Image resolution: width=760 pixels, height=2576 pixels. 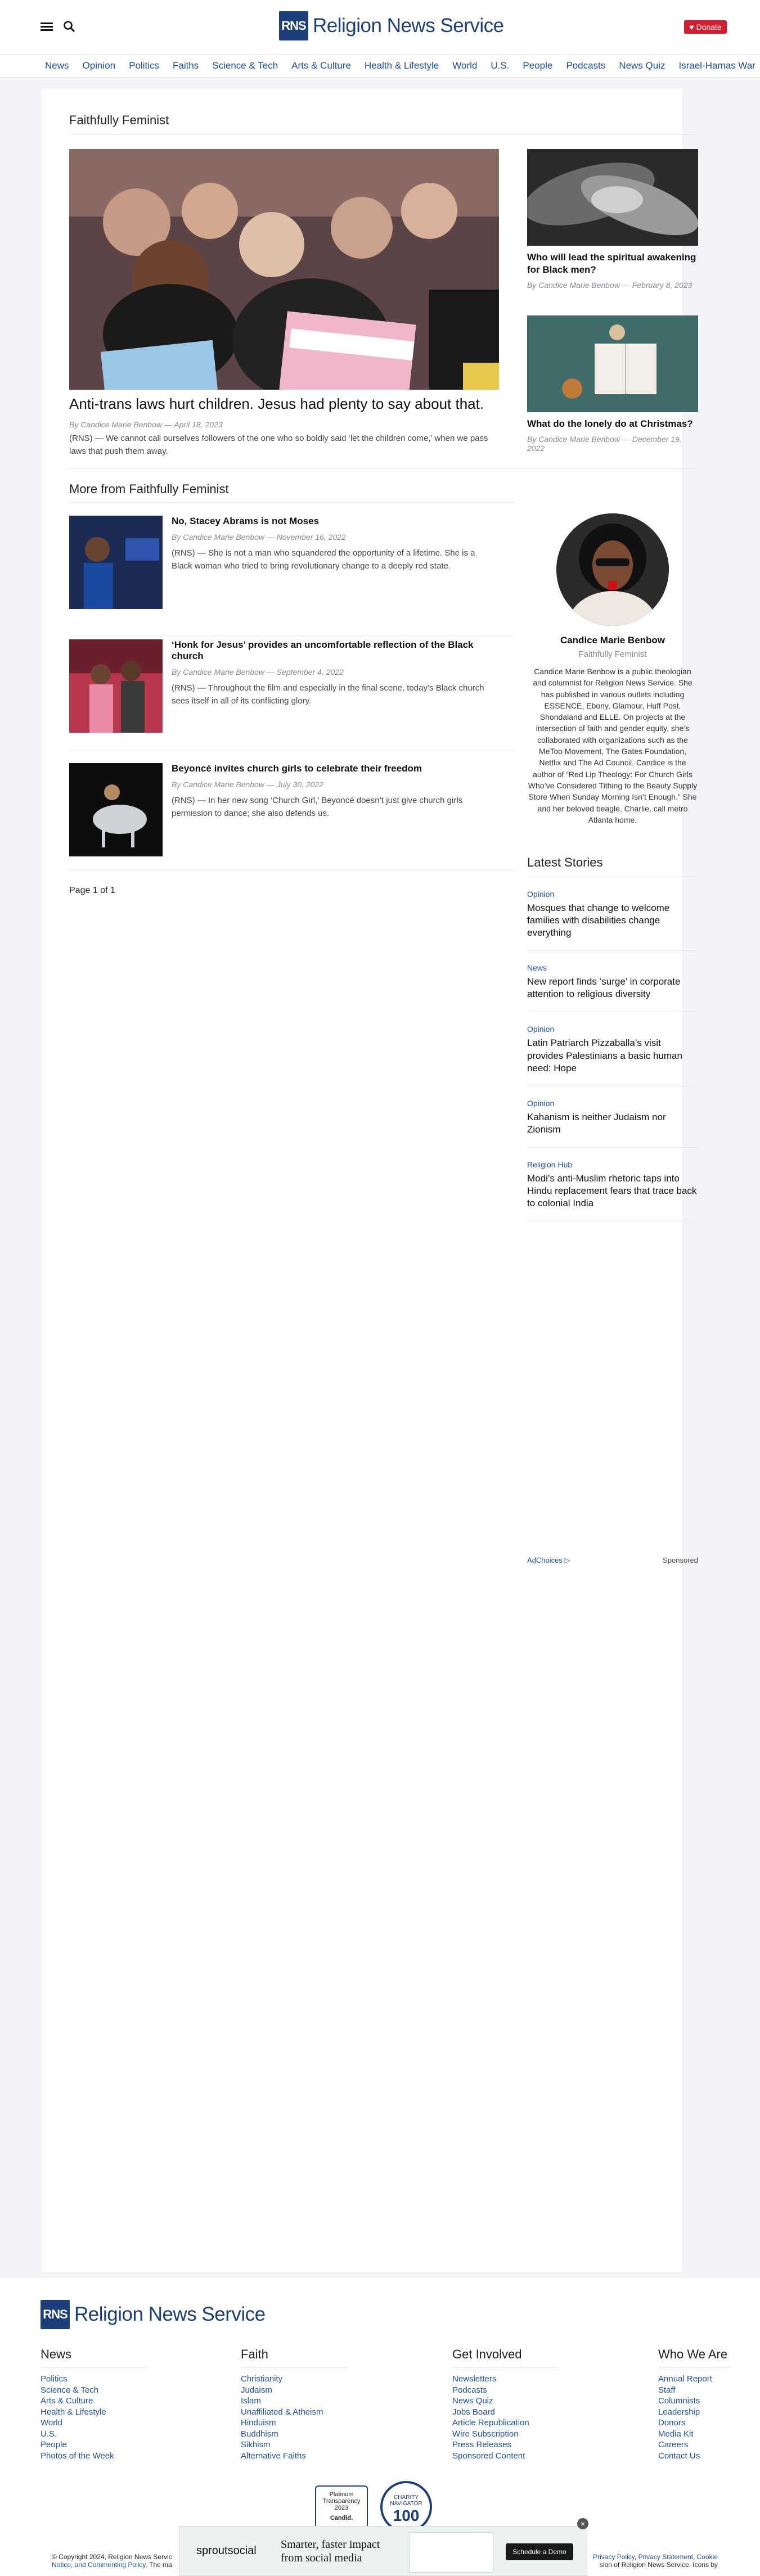 I want to click on nav-faiths: Faiths, so click(x=186, y=65).